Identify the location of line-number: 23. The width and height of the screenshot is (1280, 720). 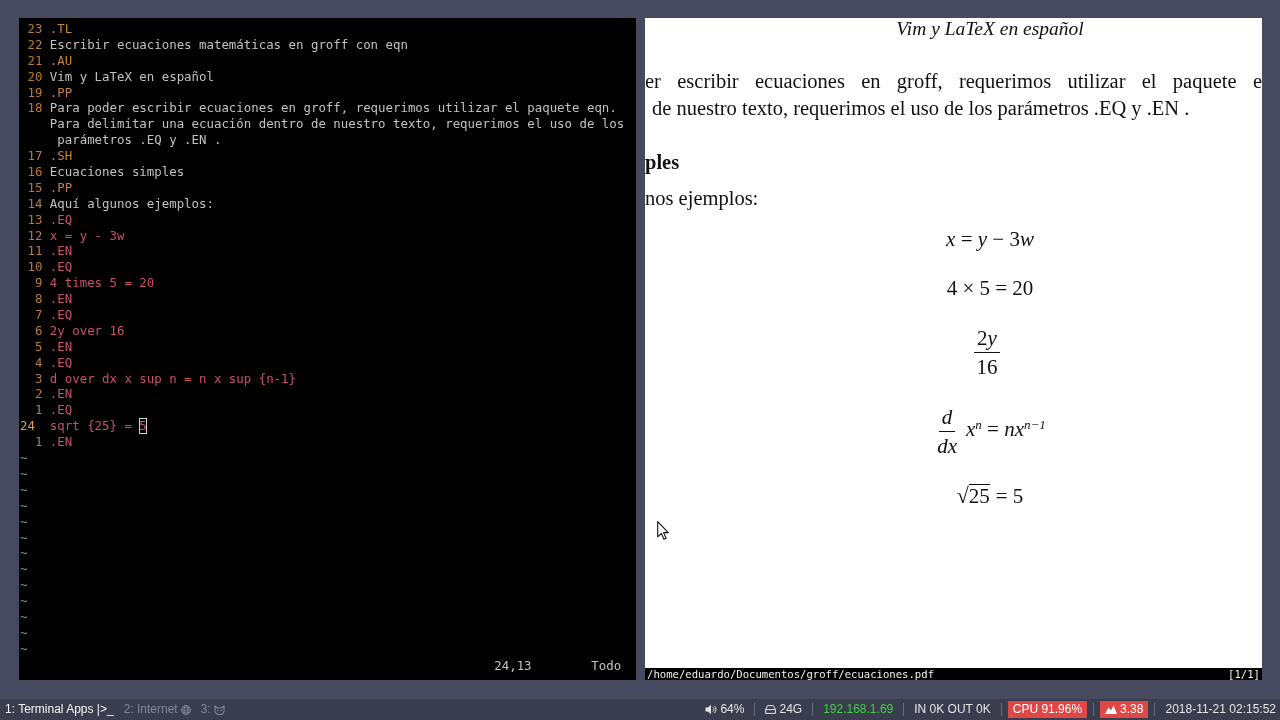
(35, 29).